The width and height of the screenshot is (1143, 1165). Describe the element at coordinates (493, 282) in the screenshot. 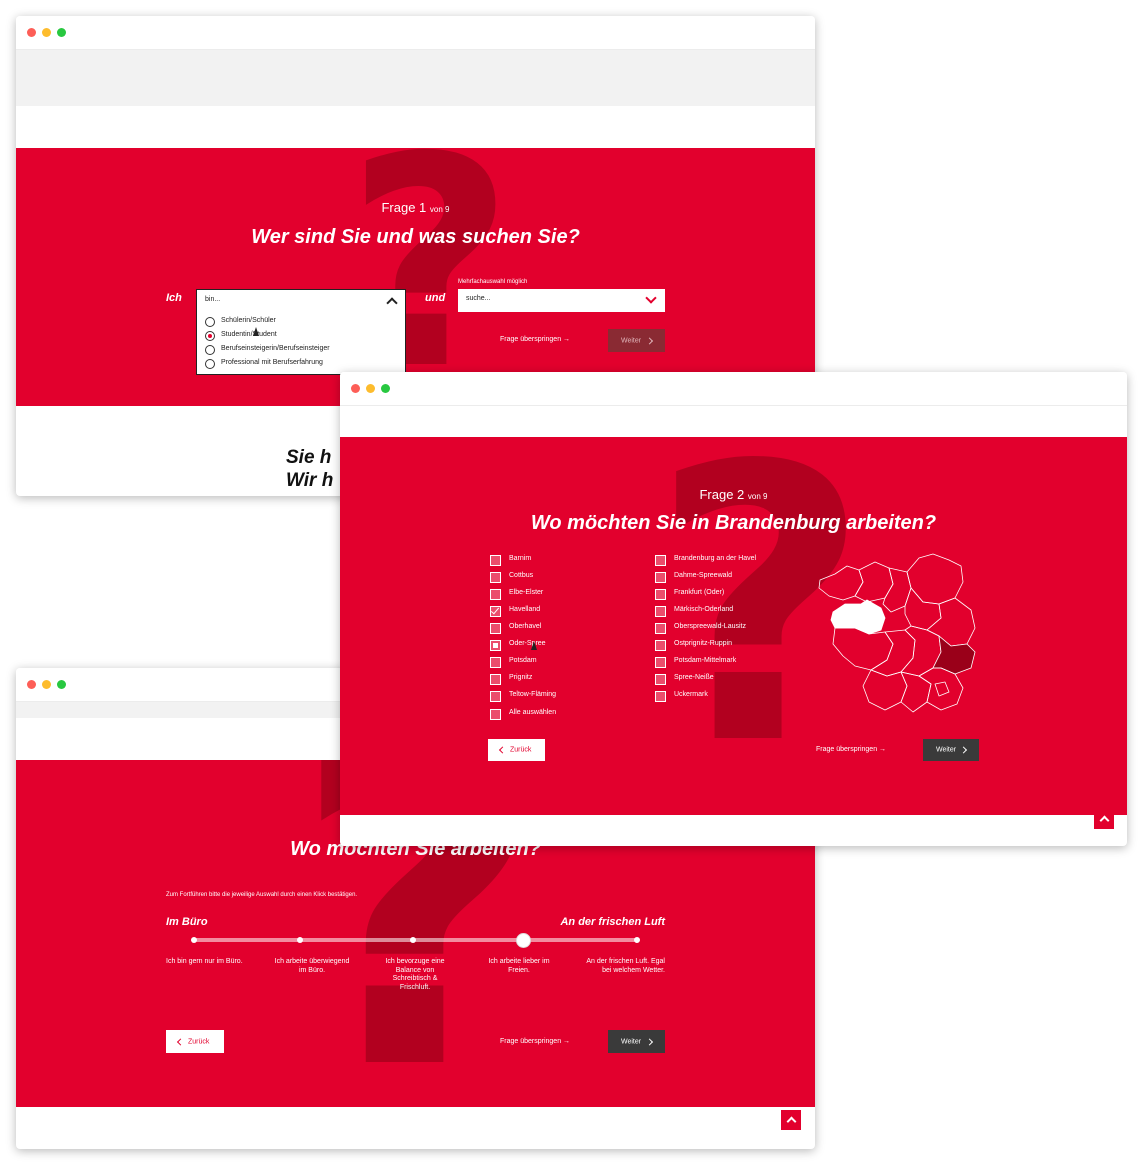

I see `multi-select-hint: Mehrfachauswahl möglich` at that location.